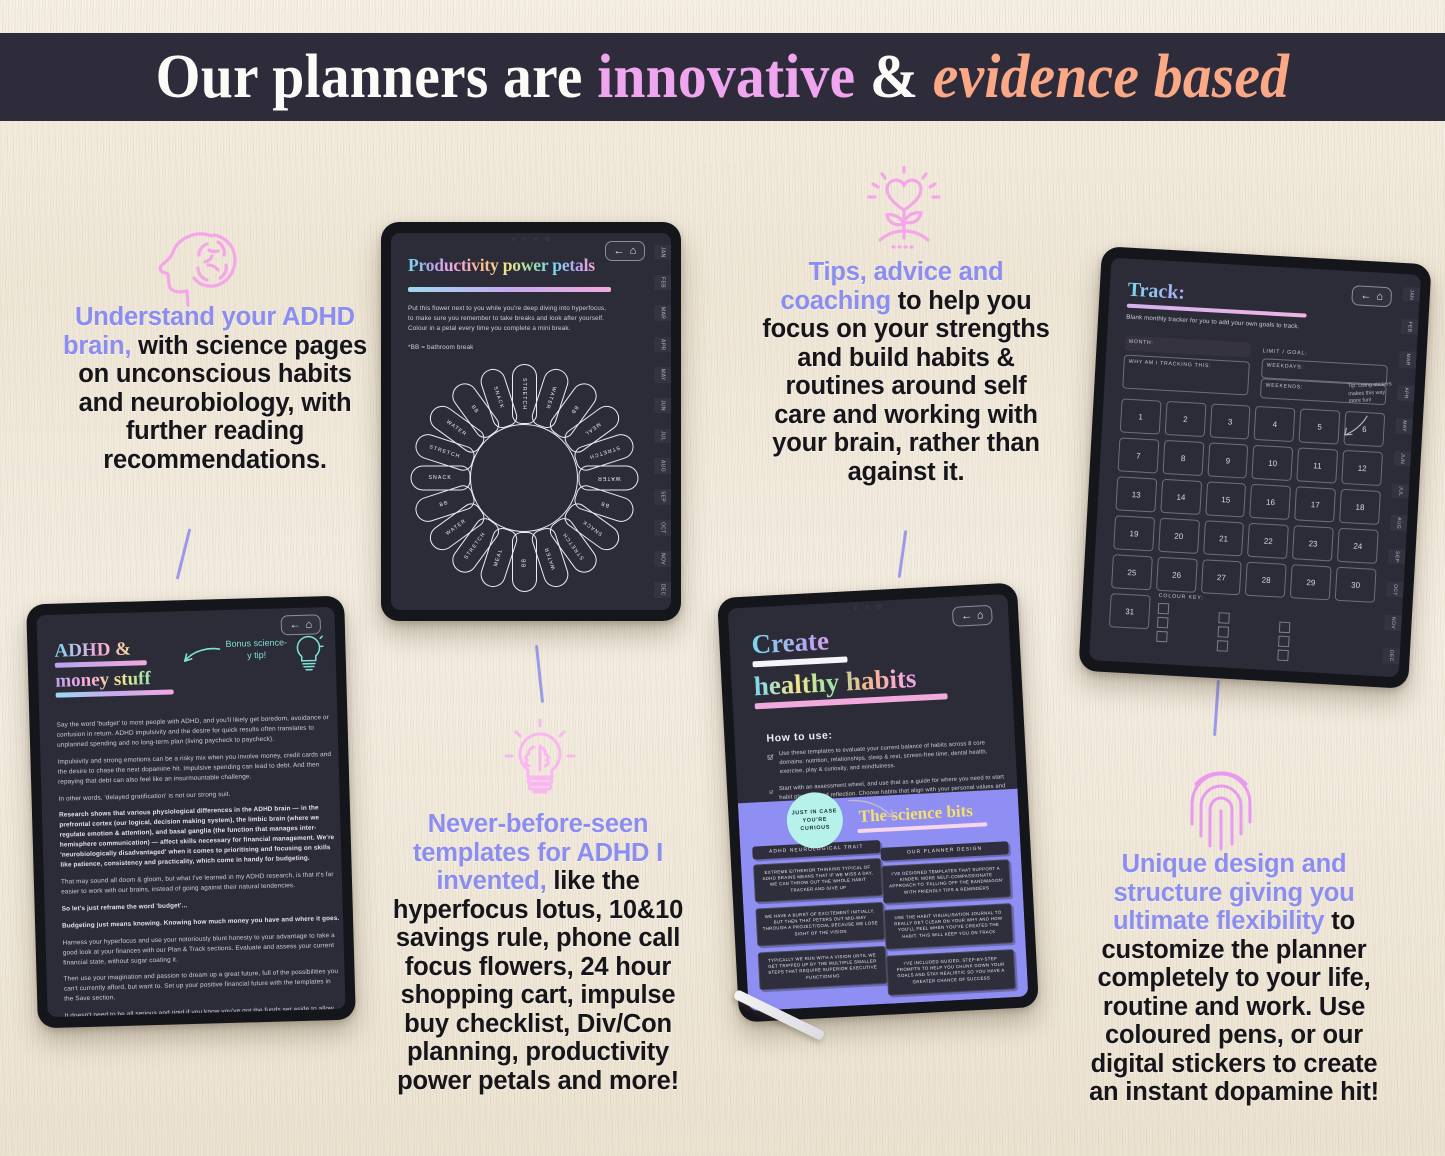 The height and width of the screenshot is (1156, 1445). I want to click on calendar-day: 4, so click(1275, 424).